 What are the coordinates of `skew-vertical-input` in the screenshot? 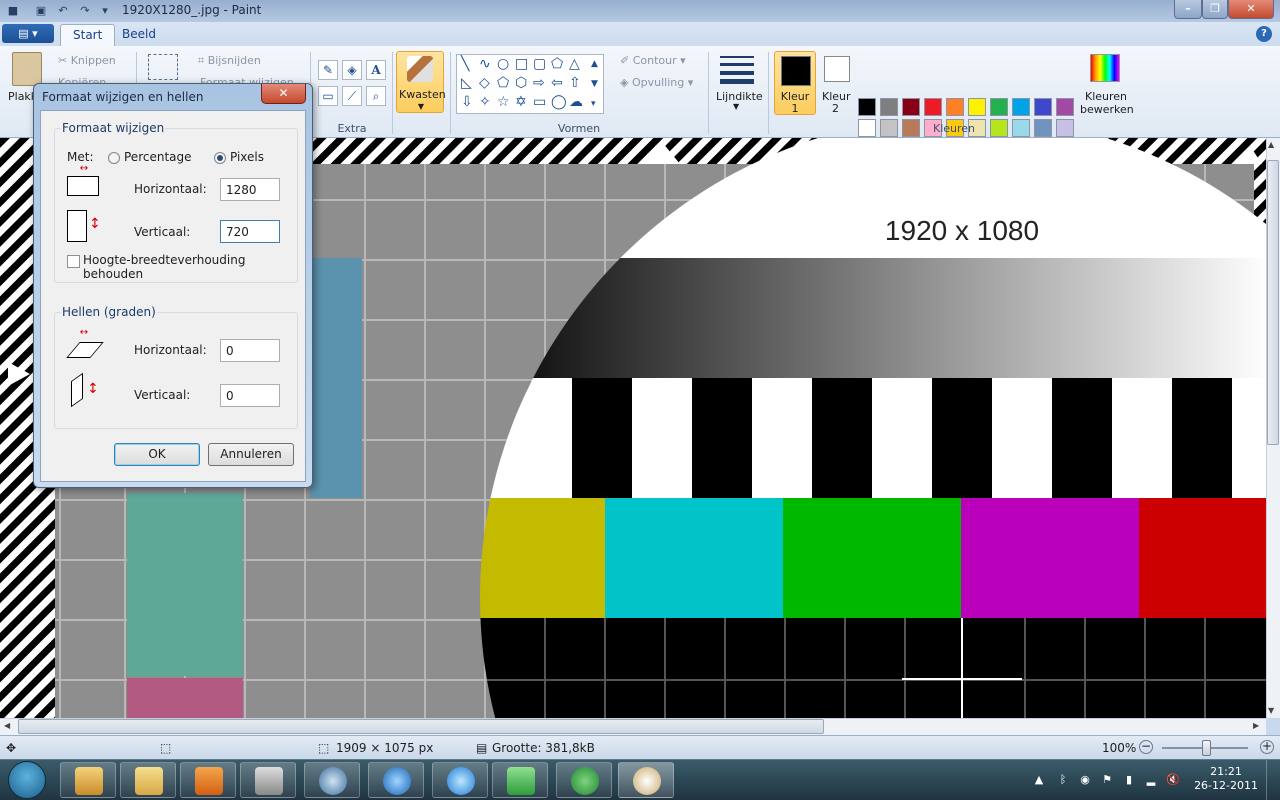 It's located at (250, 395).